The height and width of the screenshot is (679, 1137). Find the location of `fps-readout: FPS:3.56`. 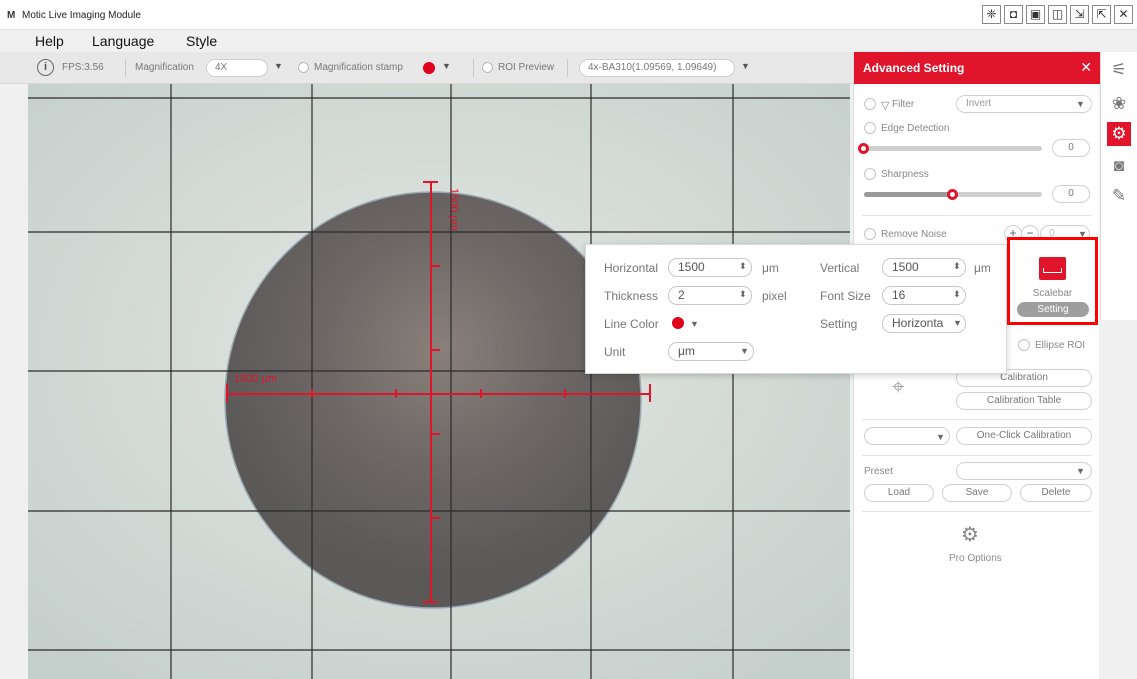

fps-readout: FPS:3.56 is located at coordinates (83, 67).